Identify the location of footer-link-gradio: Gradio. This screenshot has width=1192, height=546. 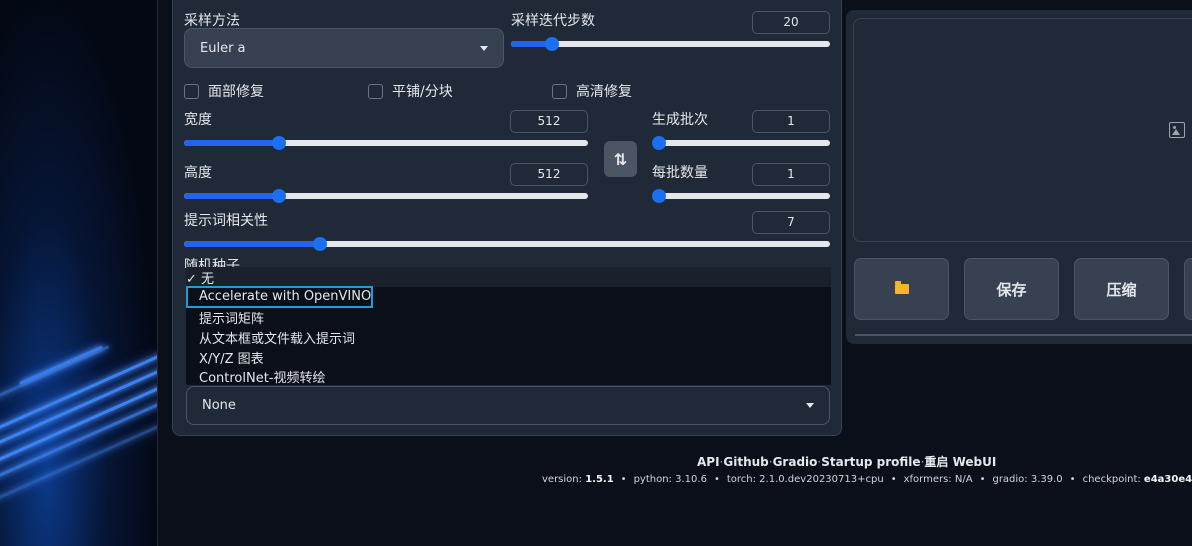
(795, 462).